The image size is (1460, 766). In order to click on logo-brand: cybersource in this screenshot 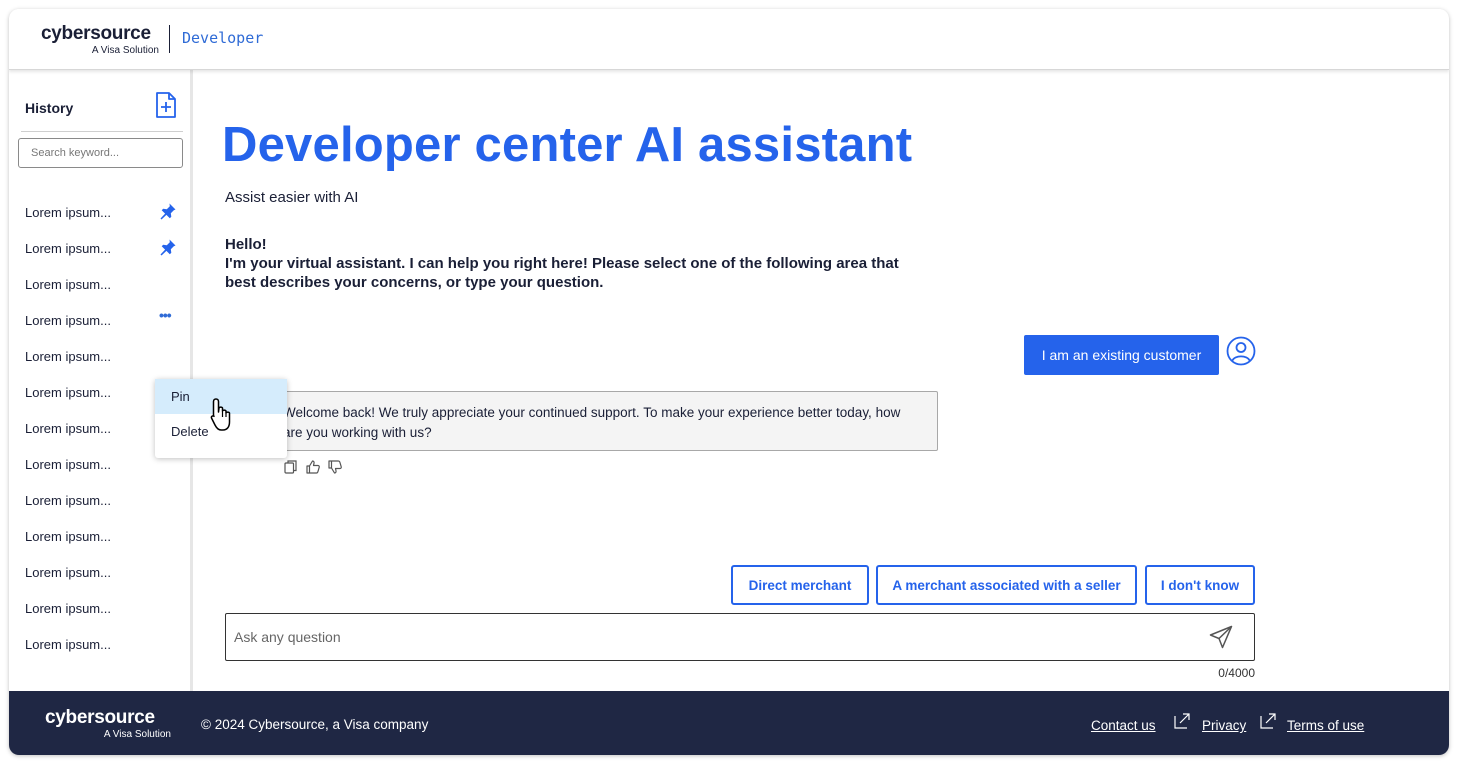, I will do `click(96, 33)`.